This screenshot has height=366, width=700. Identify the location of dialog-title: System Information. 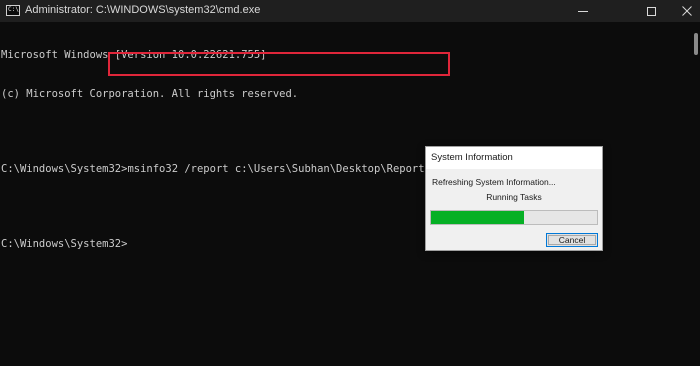
(472, 157).